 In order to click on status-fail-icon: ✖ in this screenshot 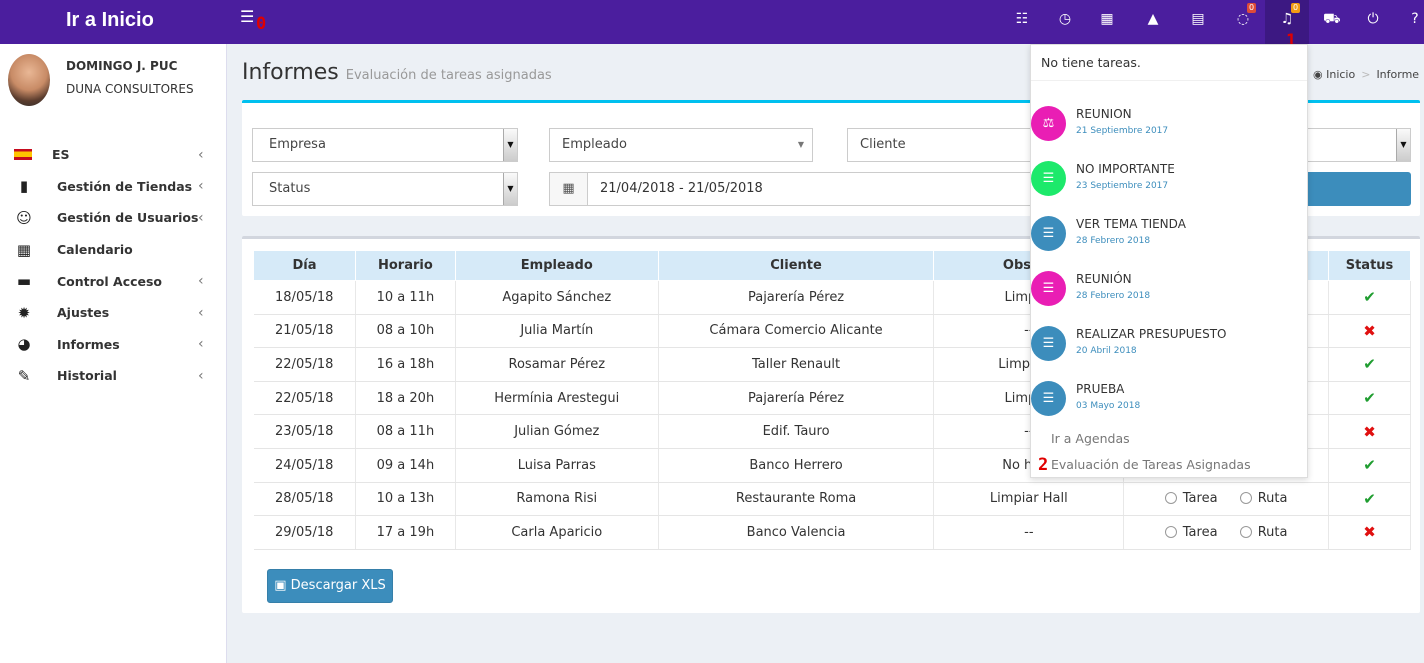, I will do `click(1369, 331)`.